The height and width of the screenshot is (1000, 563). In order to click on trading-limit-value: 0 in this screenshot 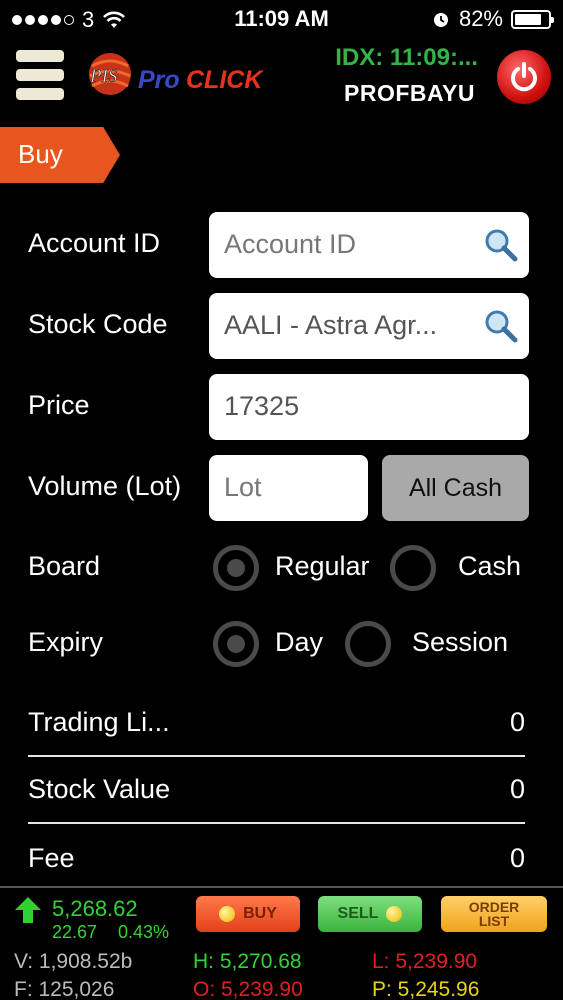, I will do `click(517, 722)`.